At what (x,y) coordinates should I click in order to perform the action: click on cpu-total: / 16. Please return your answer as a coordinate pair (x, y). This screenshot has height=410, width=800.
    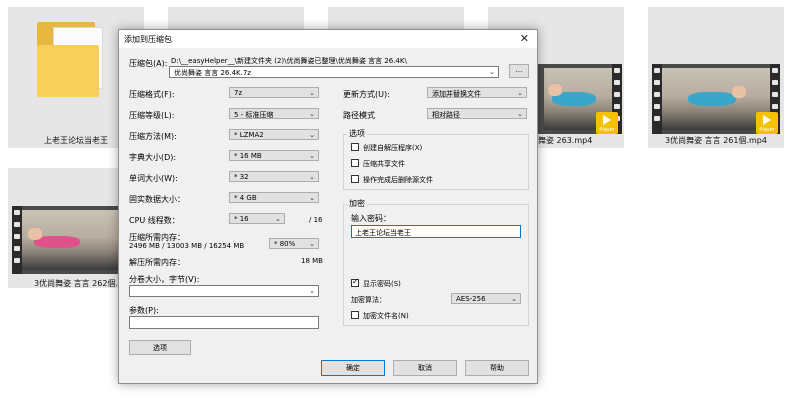
    Looking at the image, I should click on (316, 220).